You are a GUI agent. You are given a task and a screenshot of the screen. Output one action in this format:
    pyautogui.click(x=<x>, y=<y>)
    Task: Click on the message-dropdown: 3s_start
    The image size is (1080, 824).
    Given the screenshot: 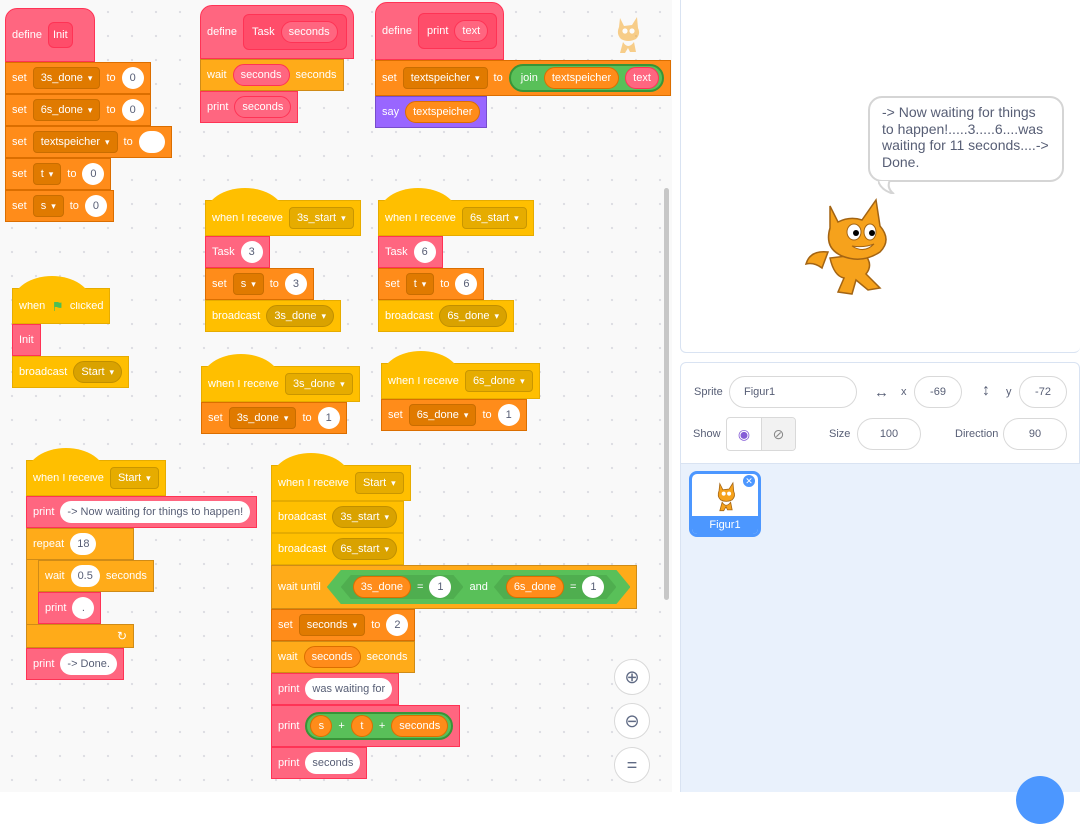 What is the action you would take?
    pyautogui.click(x=321, y=218)
    